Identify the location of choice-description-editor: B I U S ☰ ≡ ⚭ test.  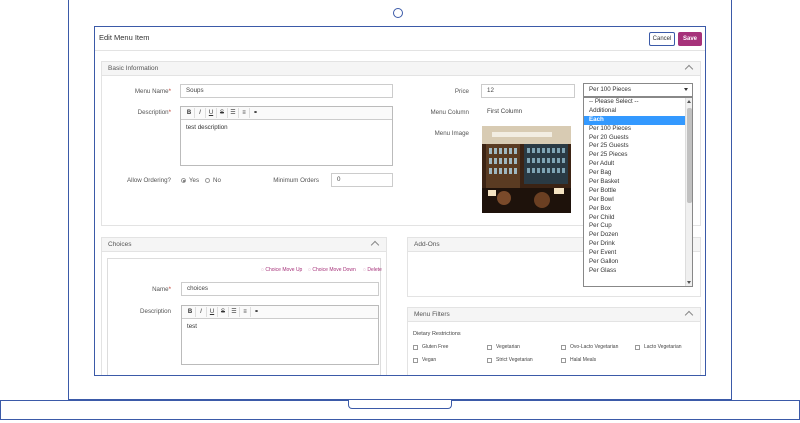
(280, 335).